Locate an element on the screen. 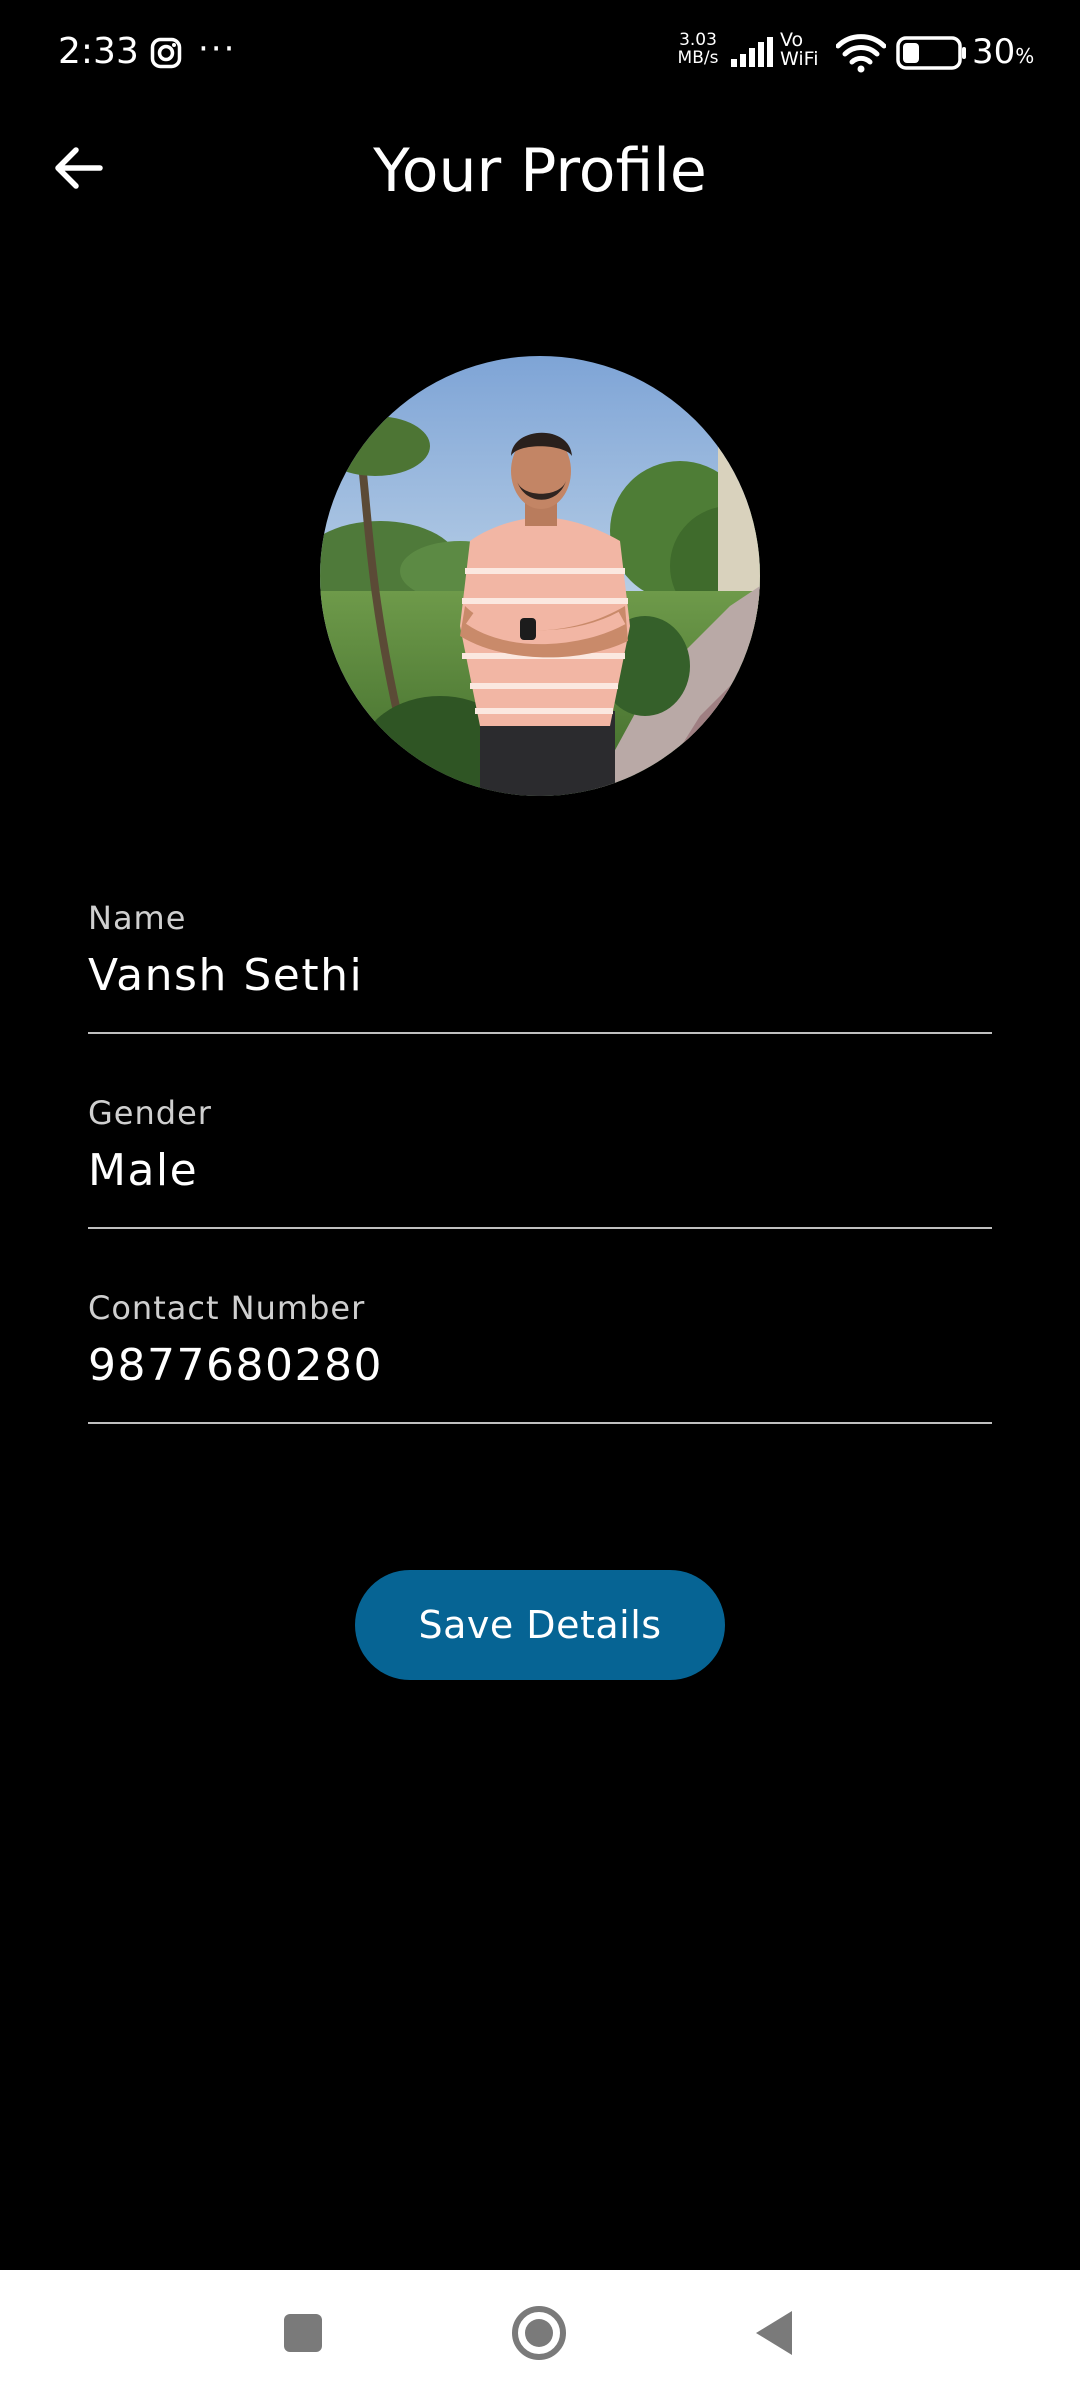  gender-input: Male is located at coordinates (540, 1171).